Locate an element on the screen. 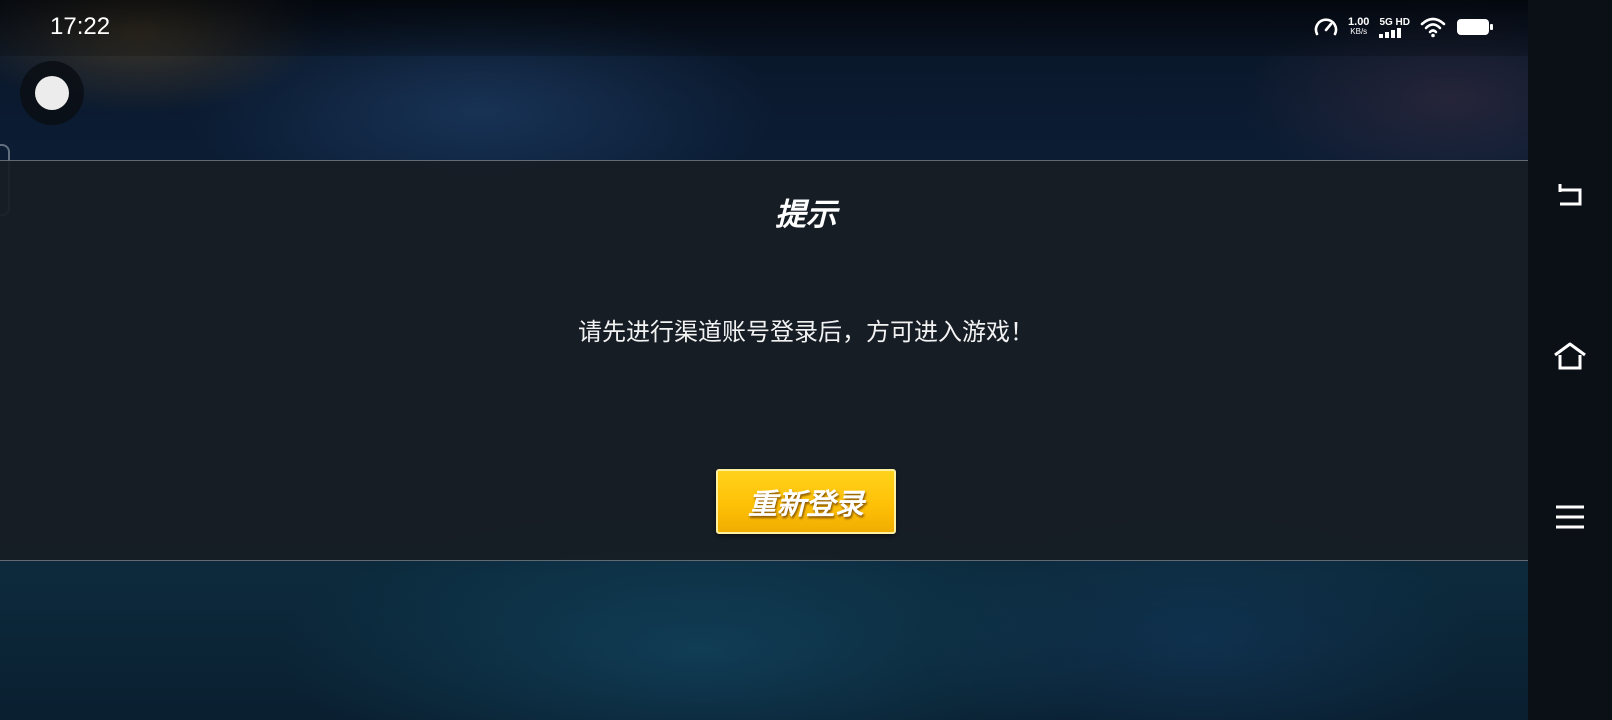 The height and width of the screenshot is (720, 1612). dialog-message: 请先进行渠道账号登录后，方可进入游戏！ is located at coordinates (806, 332).